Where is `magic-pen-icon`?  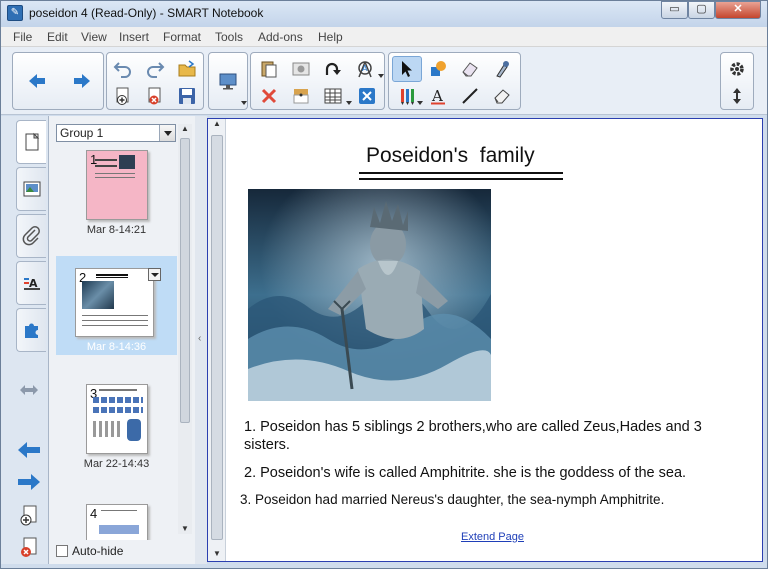
magic-pen-icon is located at coordinates (502, 69).